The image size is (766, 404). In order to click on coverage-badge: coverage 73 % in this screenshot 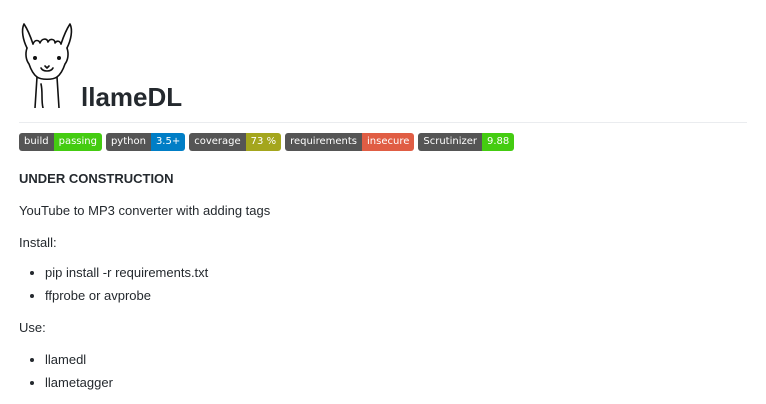, I will do `click(235, 142)`.